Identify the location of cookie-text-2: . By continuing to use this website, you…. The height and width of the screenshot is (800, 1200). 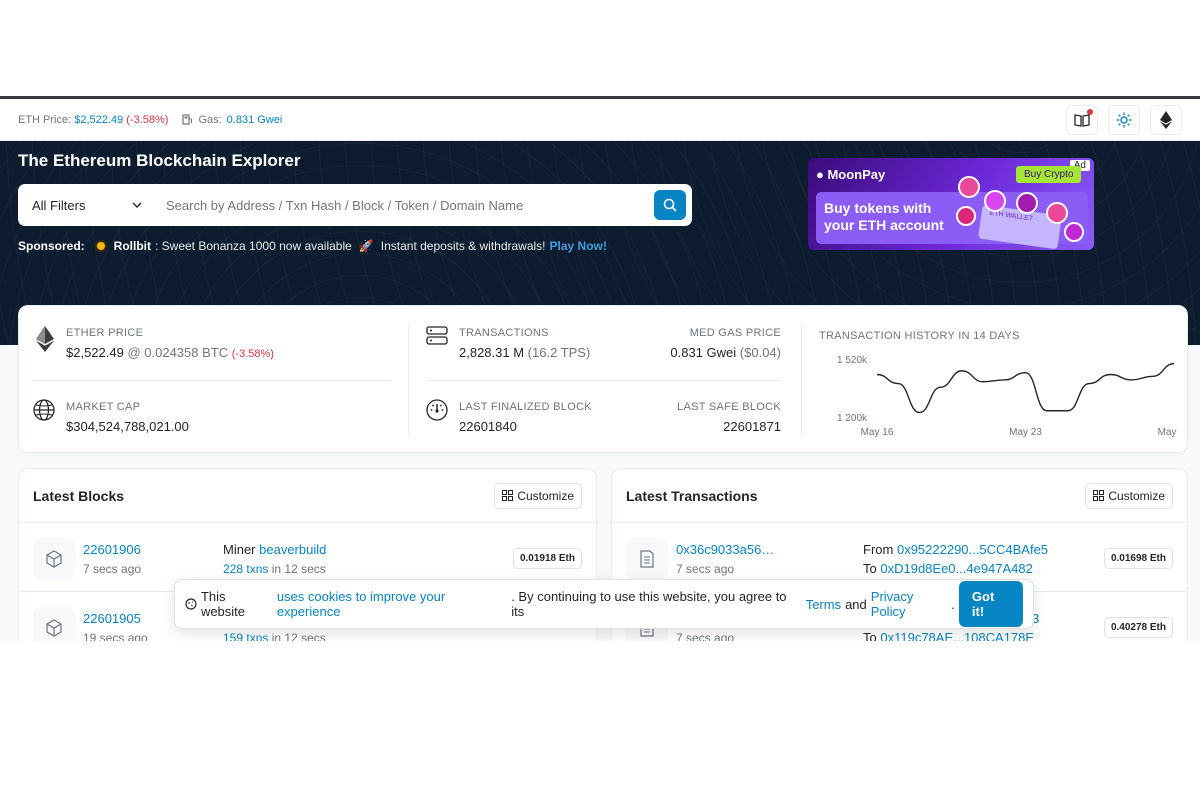
(649, 604).